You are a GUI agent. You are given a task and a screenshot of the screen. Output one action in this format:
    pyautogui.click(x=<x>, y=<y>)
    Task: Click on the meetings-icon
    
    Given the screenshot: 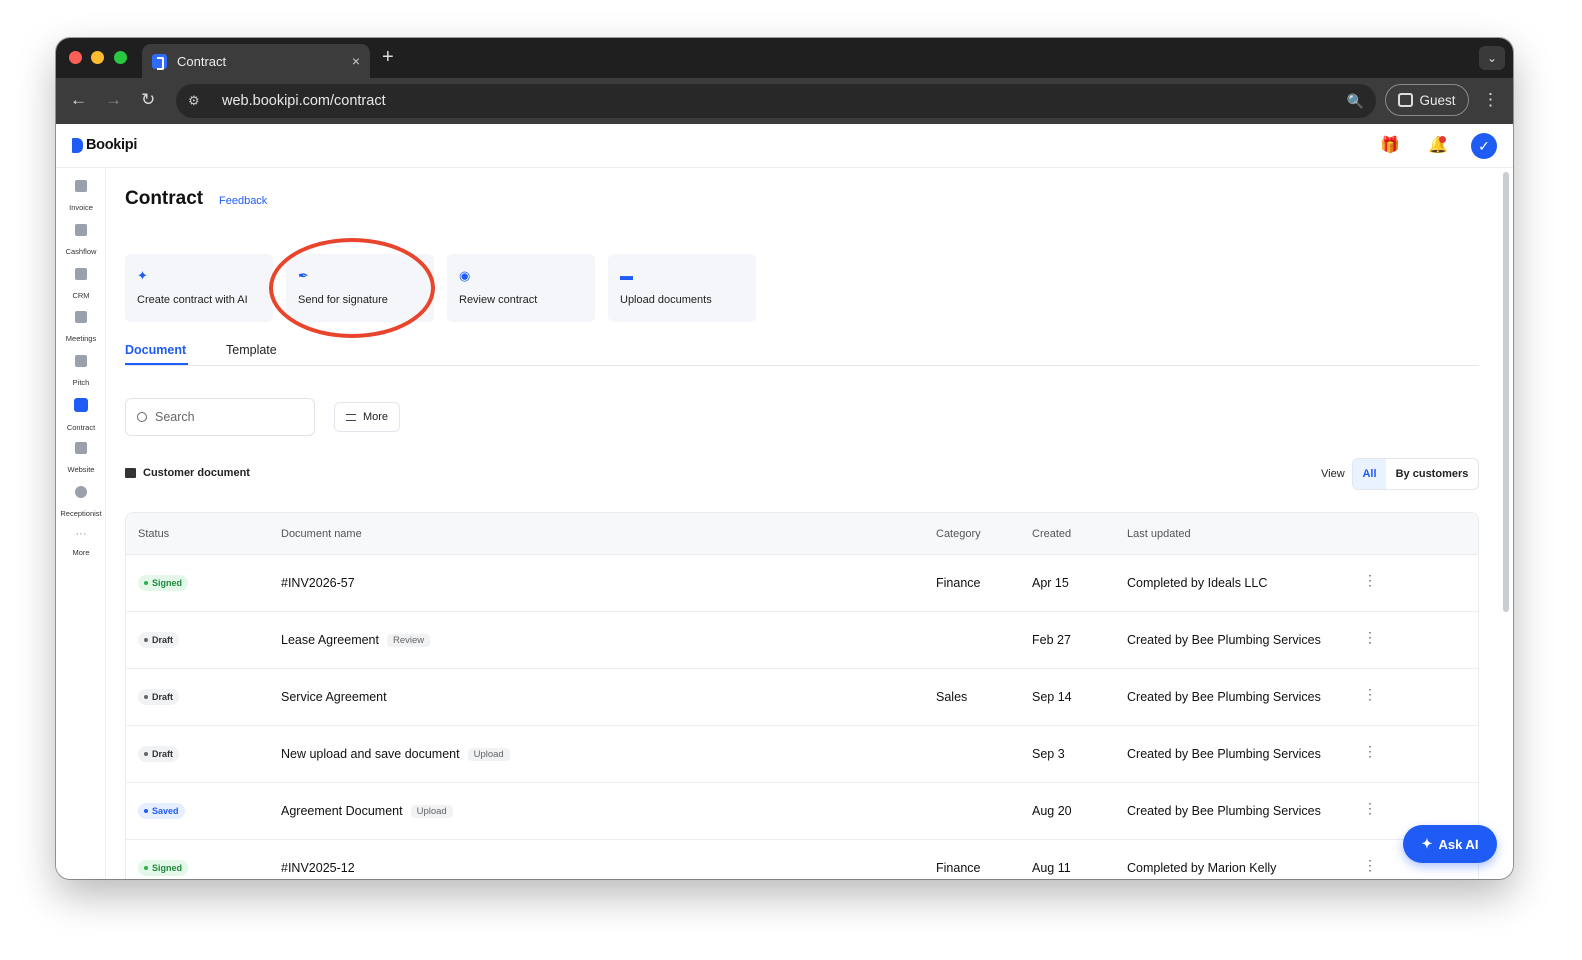 What is the action you would take?
    pyautogui.click(x=81, y=317)
    